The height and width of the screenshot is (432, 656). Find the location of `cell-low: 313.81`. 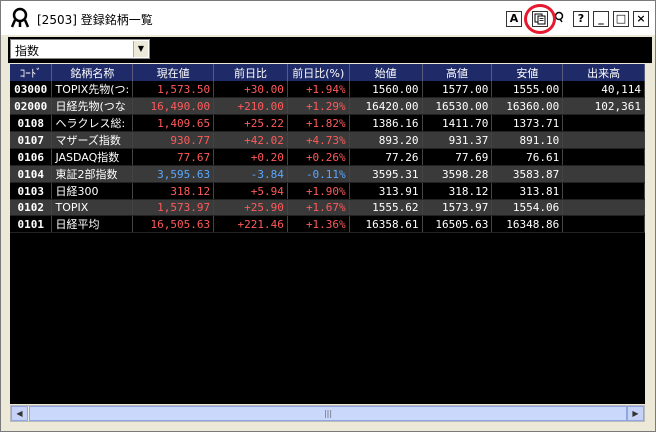

cell-low: 313.81 is located at coordinates (527, 191).